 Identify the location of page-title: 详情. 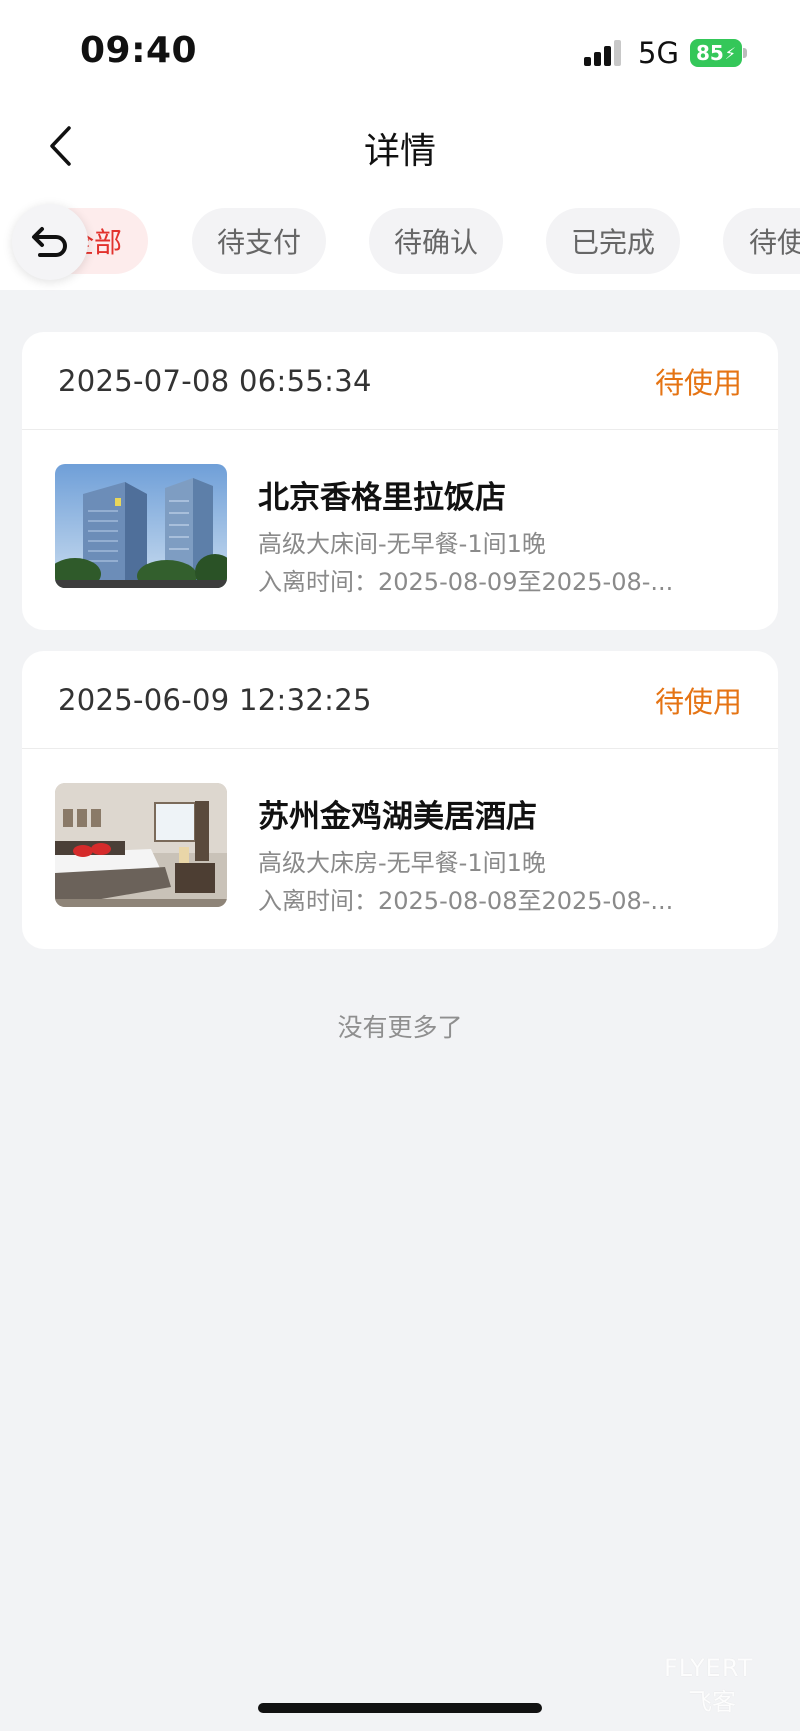
(399, 151).